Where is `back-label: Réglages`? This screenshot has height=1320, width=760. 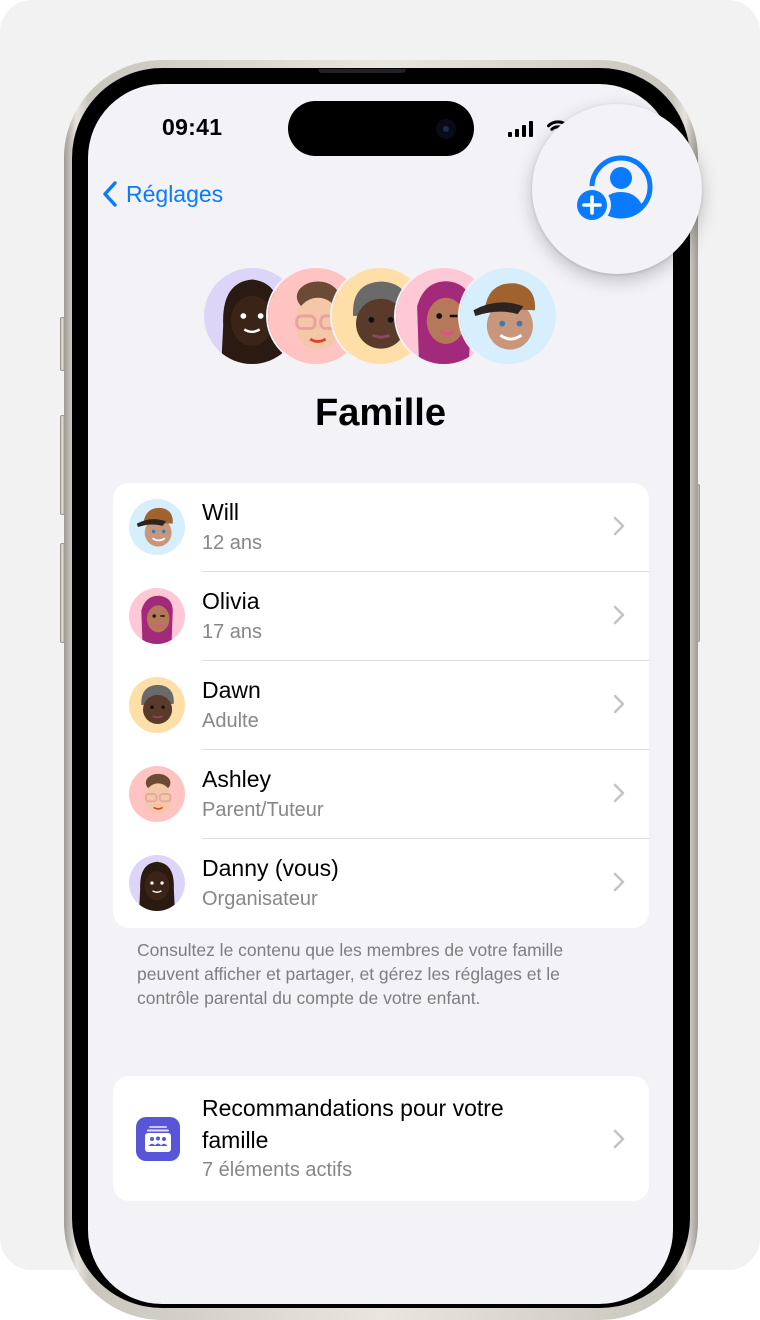 back-label: Réglages is located at coordinates (175, 193).